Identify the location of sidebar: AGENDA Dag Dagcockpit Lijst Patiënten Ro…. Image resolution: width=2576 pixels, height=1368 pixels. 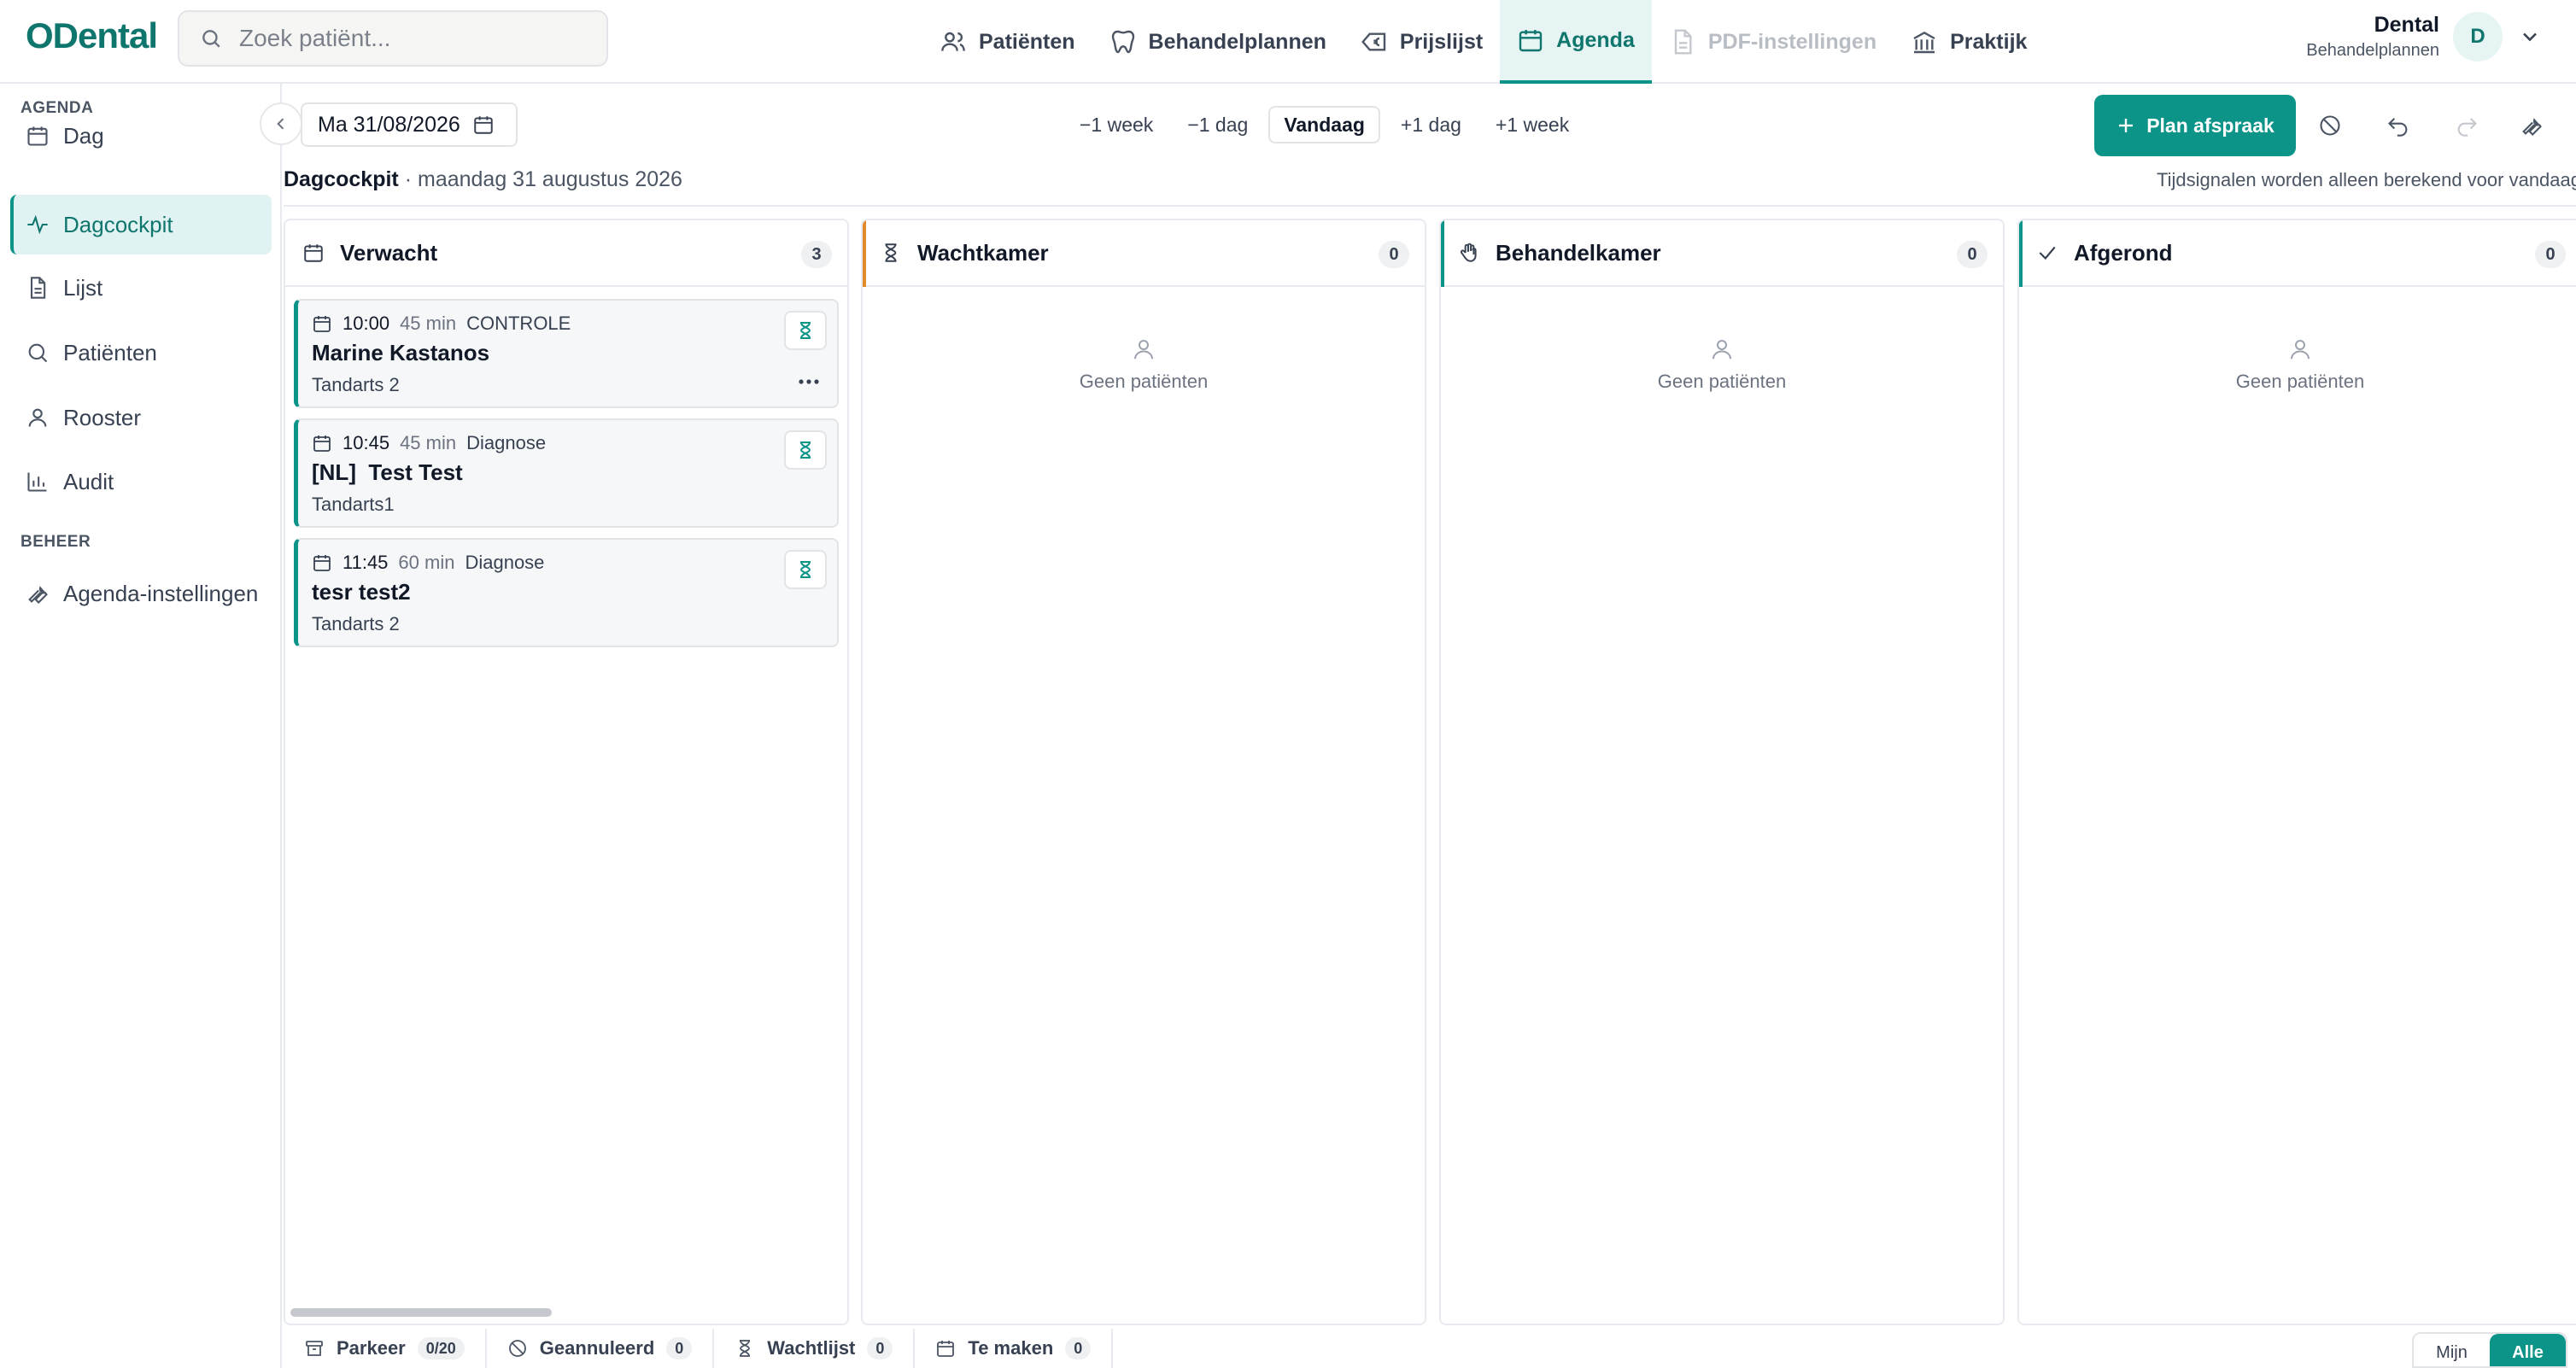
(141, 726).